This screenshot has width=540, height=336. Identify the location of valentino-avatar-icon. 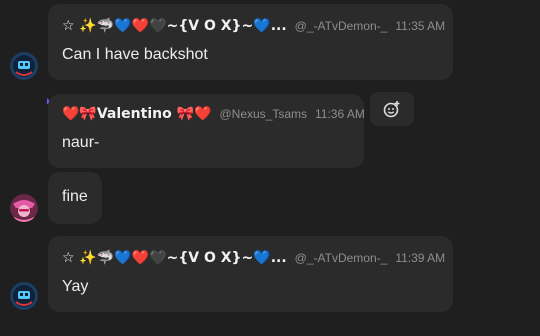
(24, 208).